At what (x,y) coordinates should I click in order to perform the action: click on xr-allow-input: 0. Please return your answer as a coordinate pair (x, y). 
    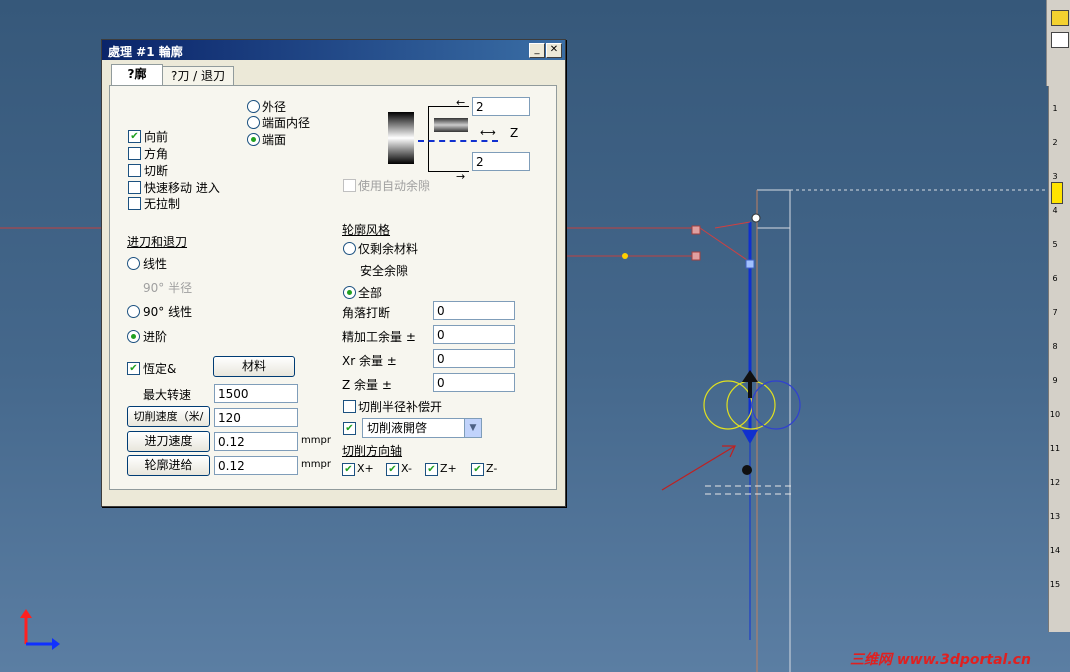
    Looking at the image, I should click on (474, 358).